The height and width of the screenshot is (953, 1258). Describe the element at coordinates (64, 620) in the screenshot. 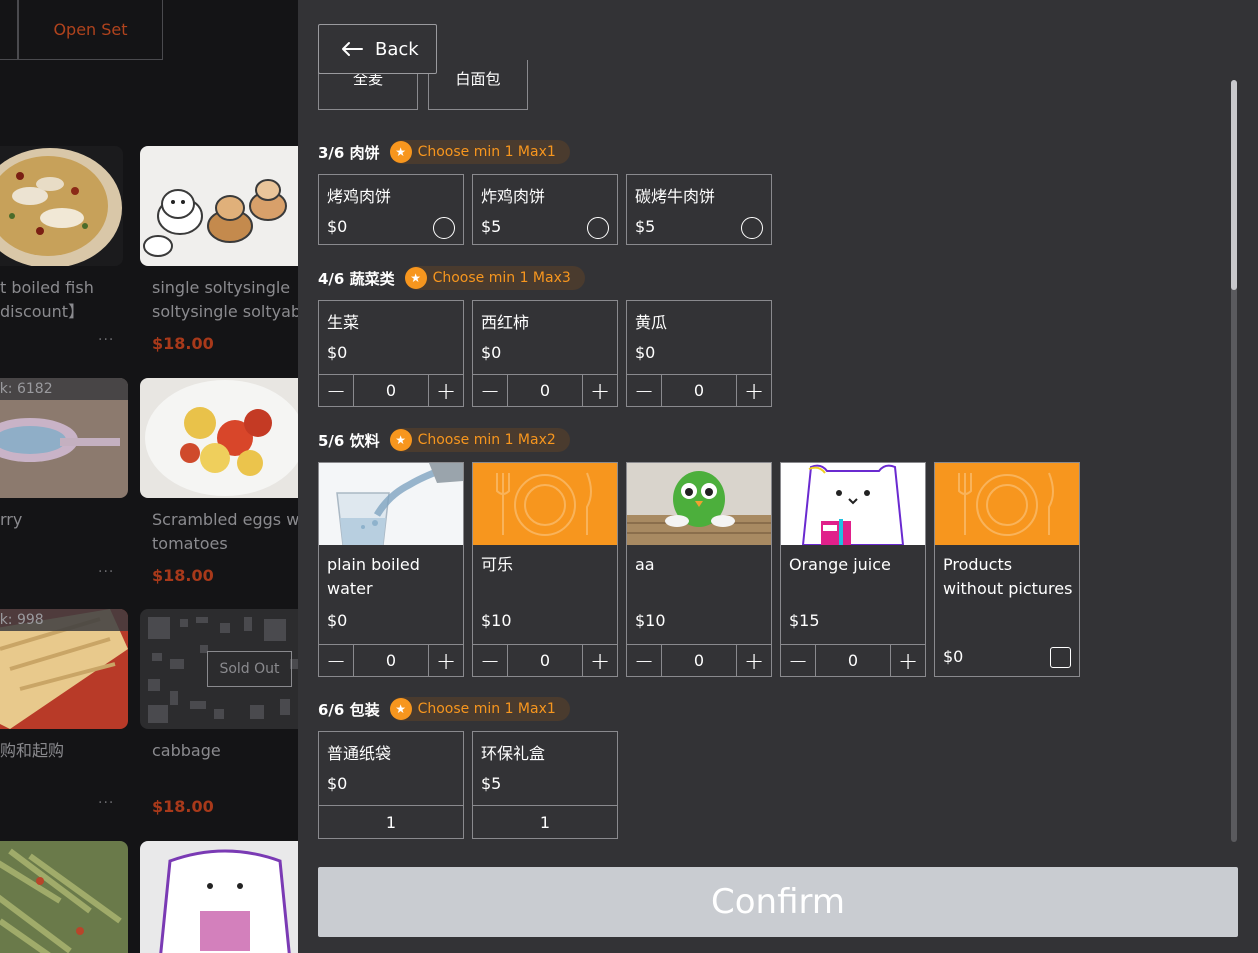

I see `stock-label: ck: 998` at that location.